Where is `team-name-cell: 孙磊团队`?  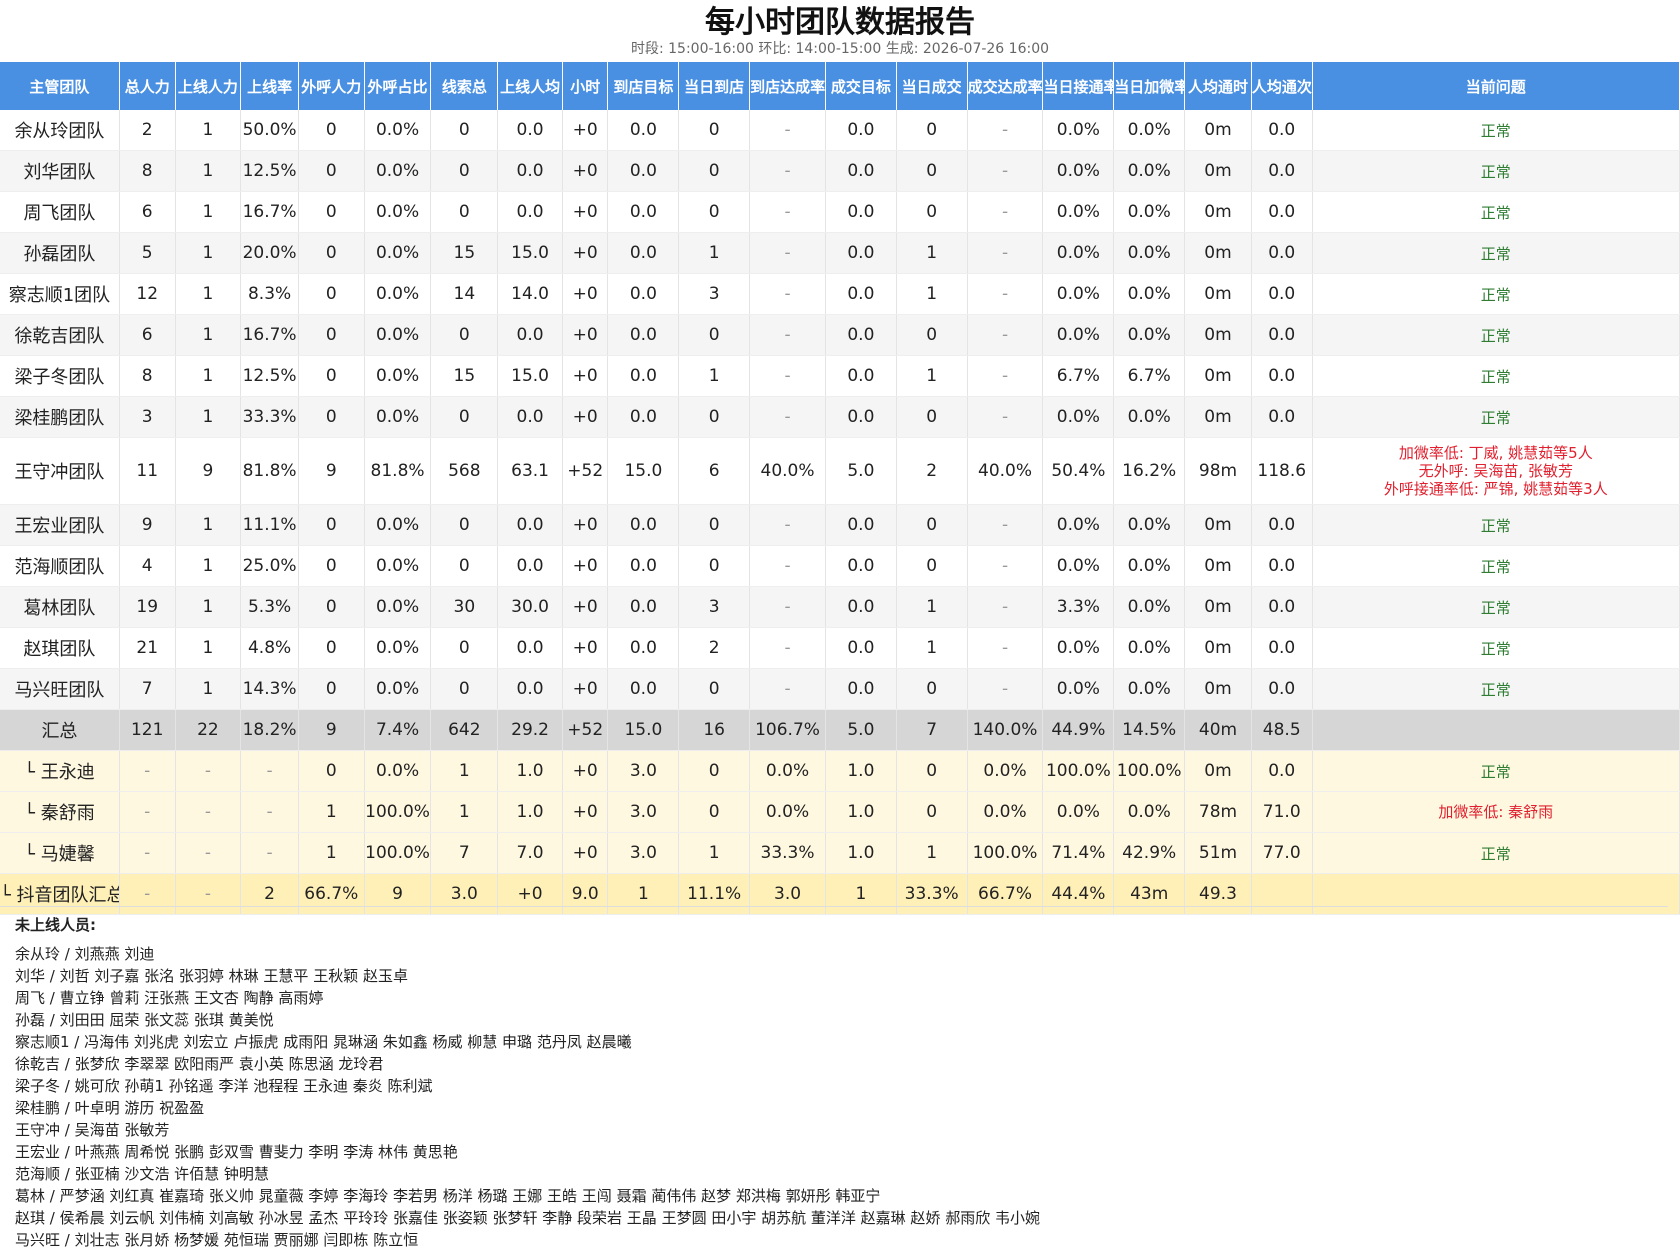 team-name-cell: 孙磊团队 is located at coordinates (60, 253).